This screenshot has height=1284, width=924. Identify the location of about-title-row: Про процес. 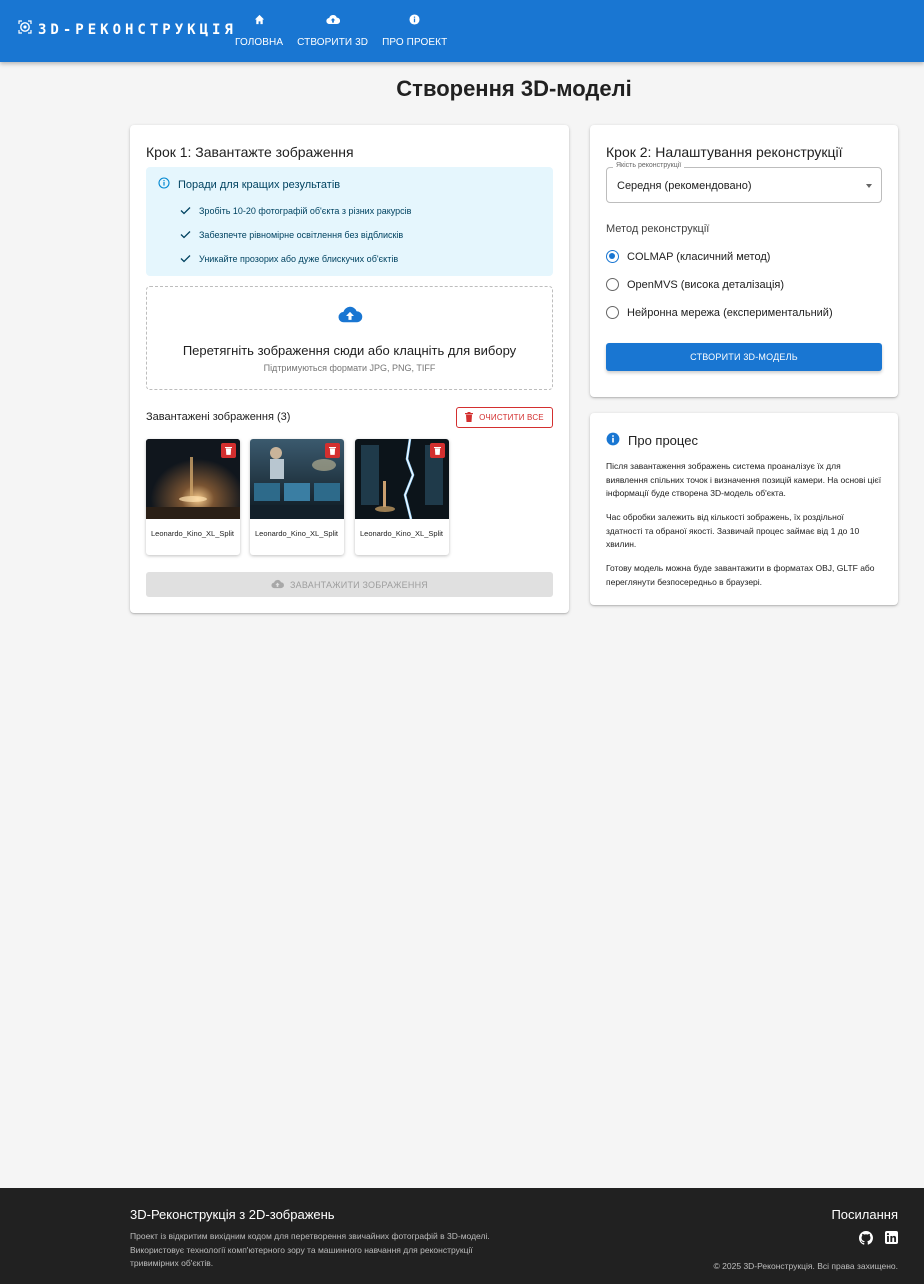
(652, 440).